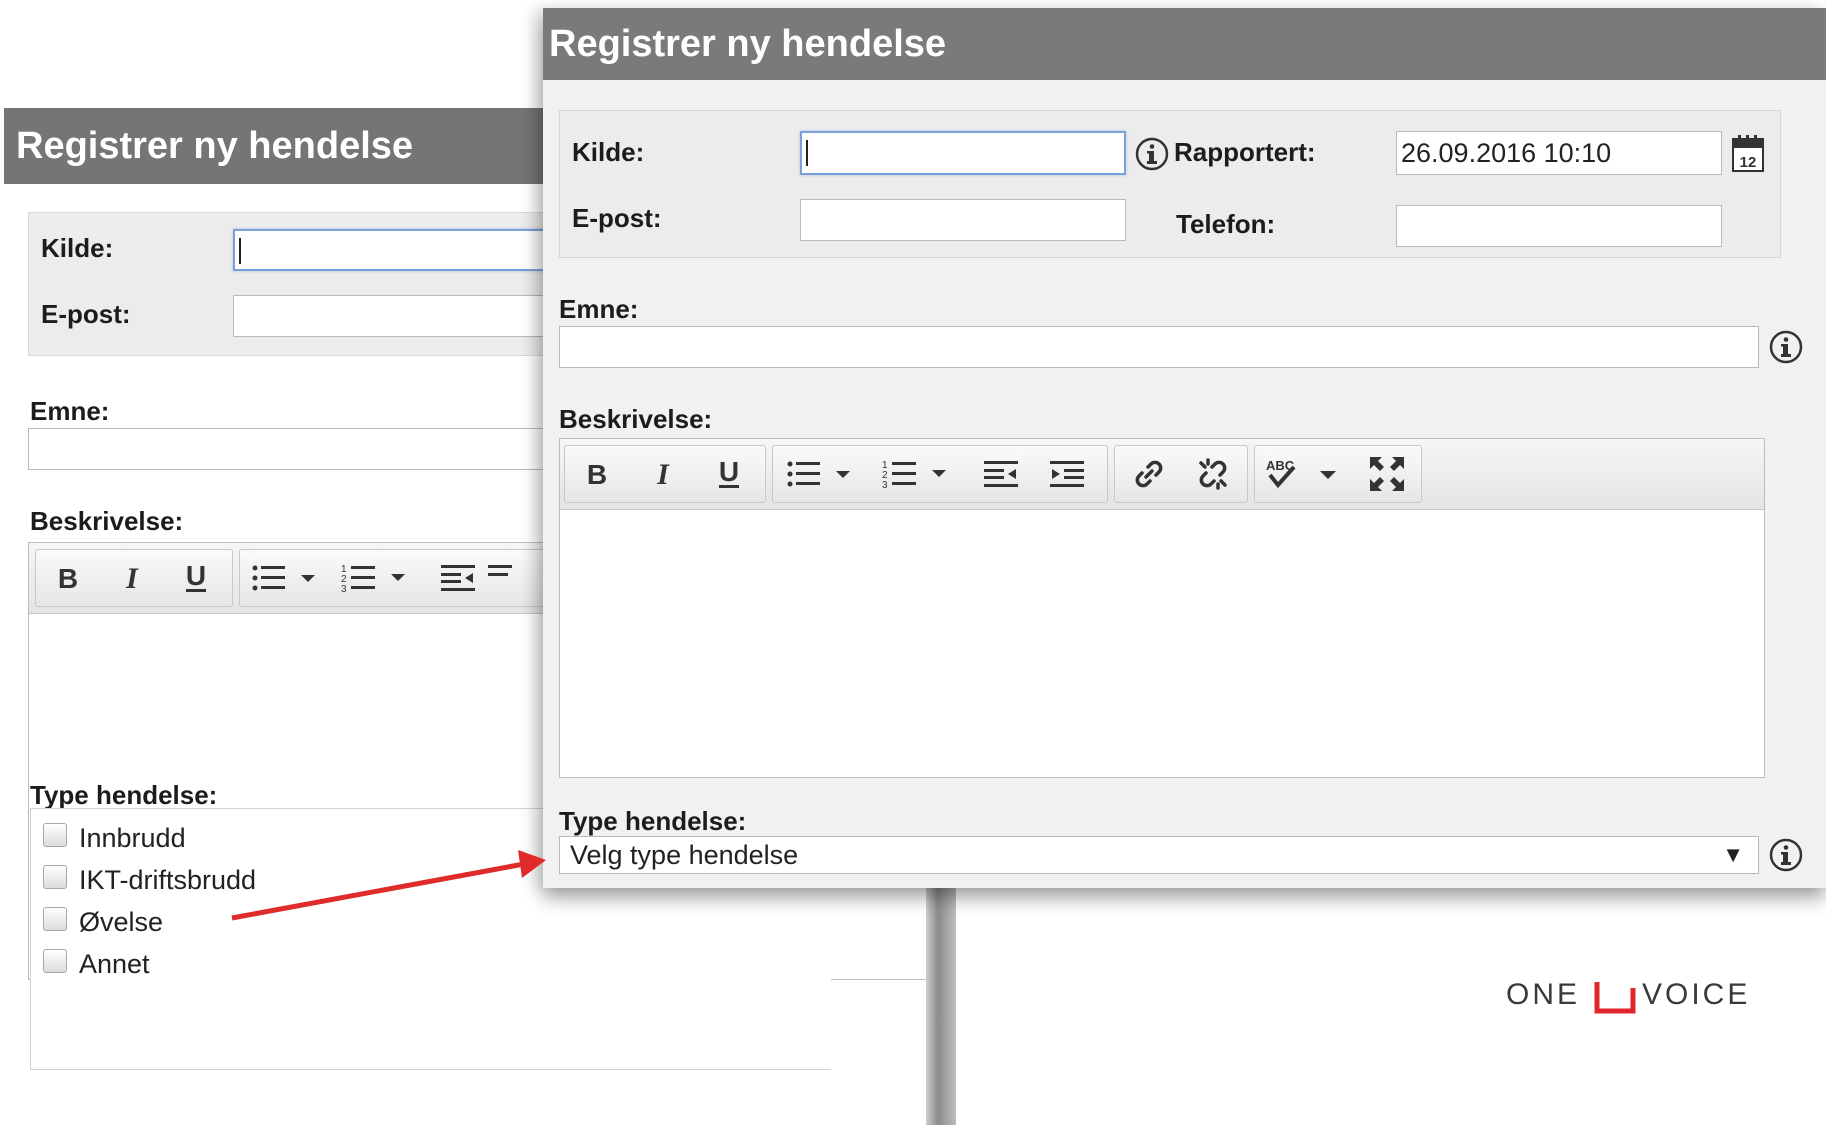 The image size is (1826, 1125). I want to click on calendar-icon: 12, so click(1748, 154).